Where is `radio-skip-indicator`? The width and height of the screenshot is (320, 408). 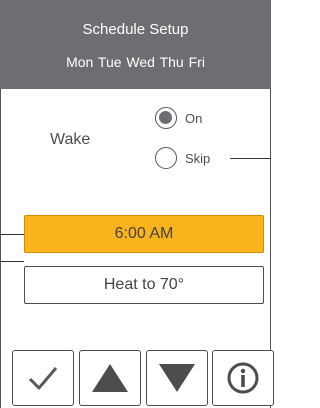 radio-skip-indicator is located at coordinates (166, 158).